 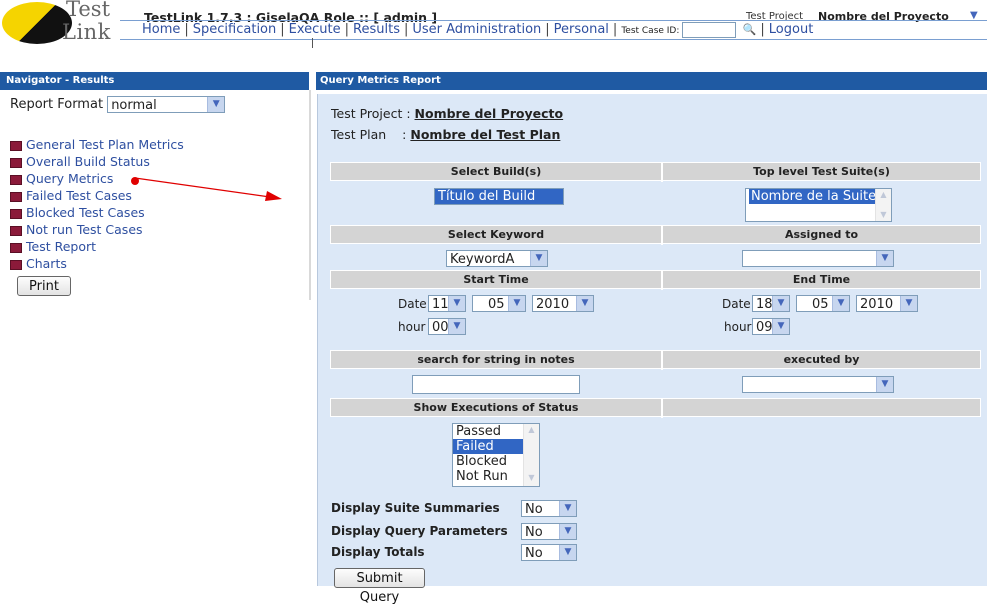 I want to click on display-query-params-select: No ▼, so click(x=549, y=531).